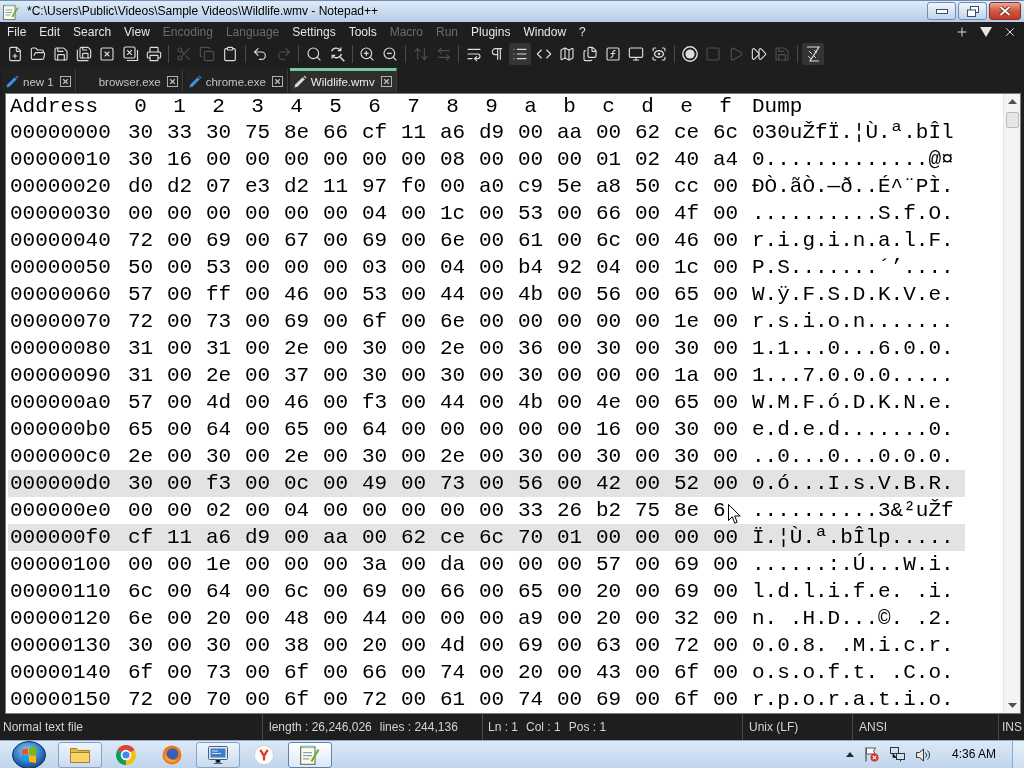 This screenshot has height=768, width=1024. What do you see at coordinates (566, 54) in the screenshot?
I see `map-icon` at bounding box center [566, 54].